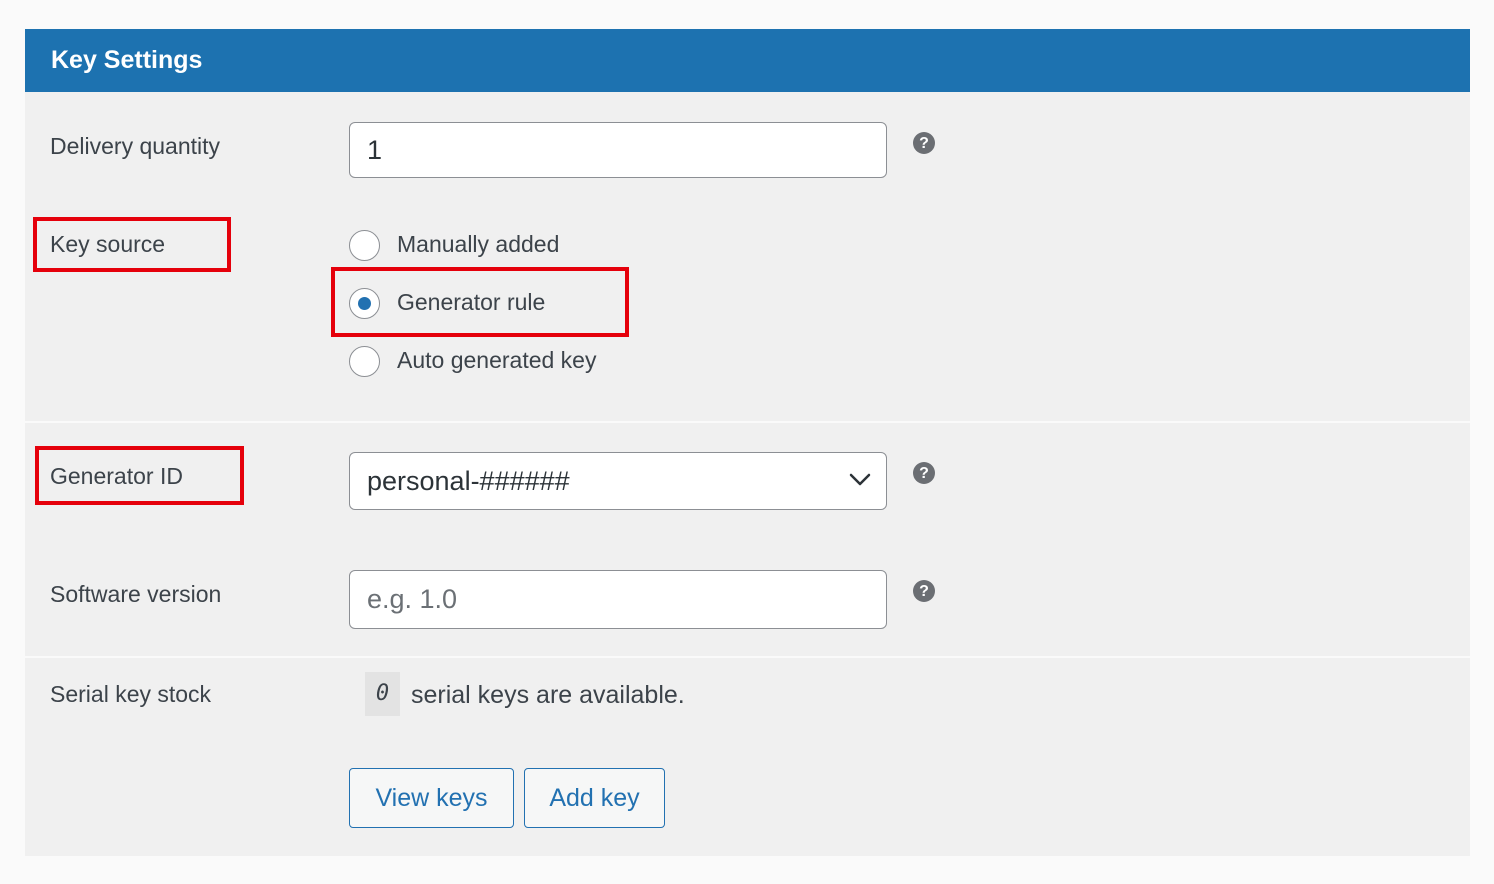  Describe the element at coordinates (131, 694) in the screenshot. I see `serial-key-stock-label: Serial key stock` at that location.